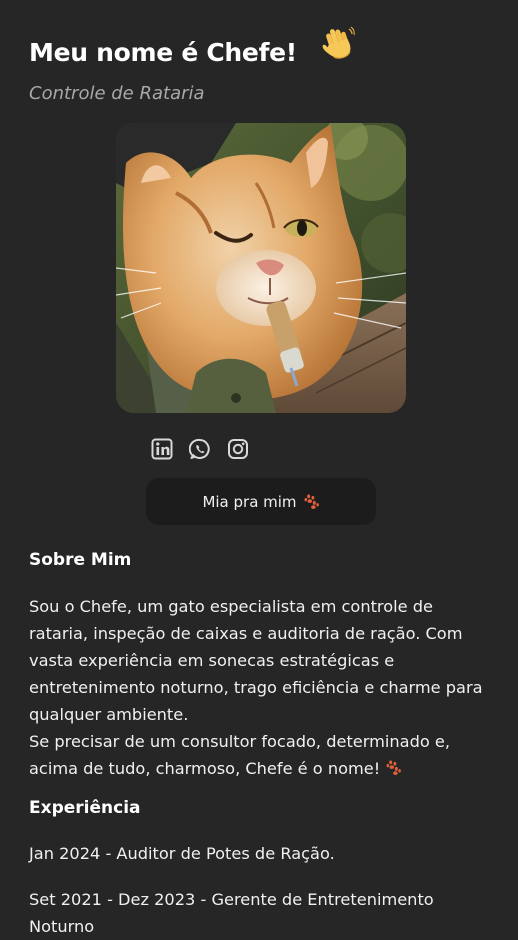  I want to click on title-row: Meu nome é Chefe!, so click(192, 52).